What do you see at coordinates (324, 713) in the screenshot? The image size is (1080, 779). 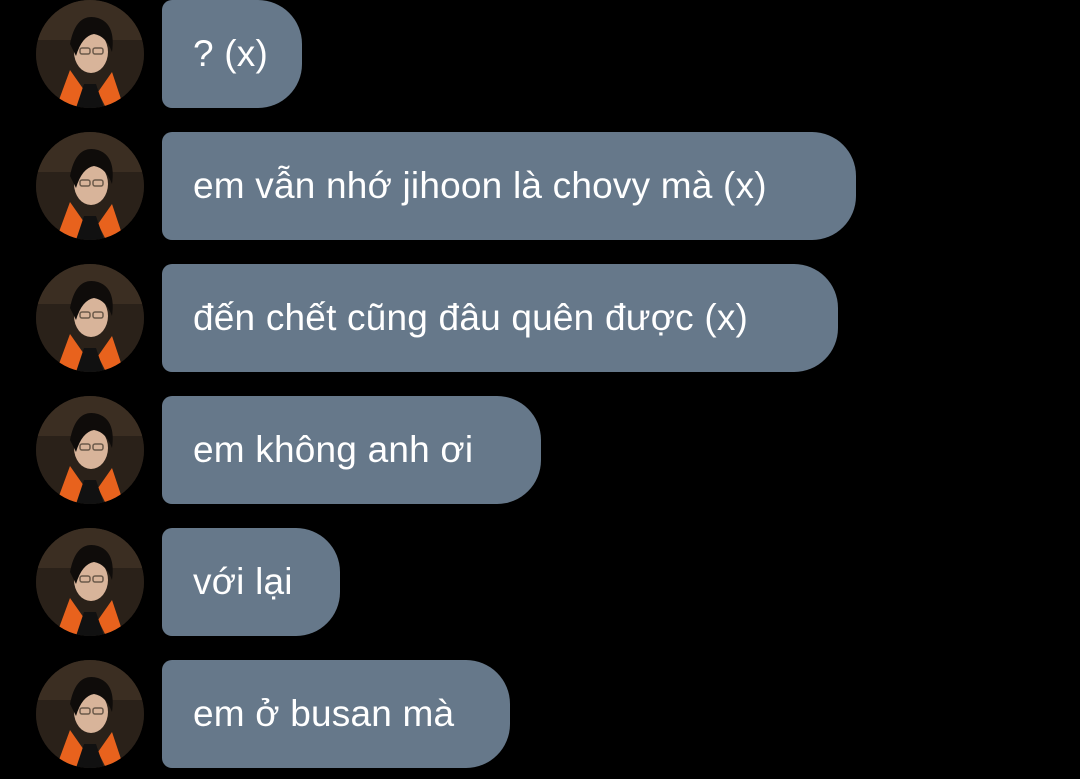 I see `message-text: em ở busan mà` at bounding box center [324, 713].